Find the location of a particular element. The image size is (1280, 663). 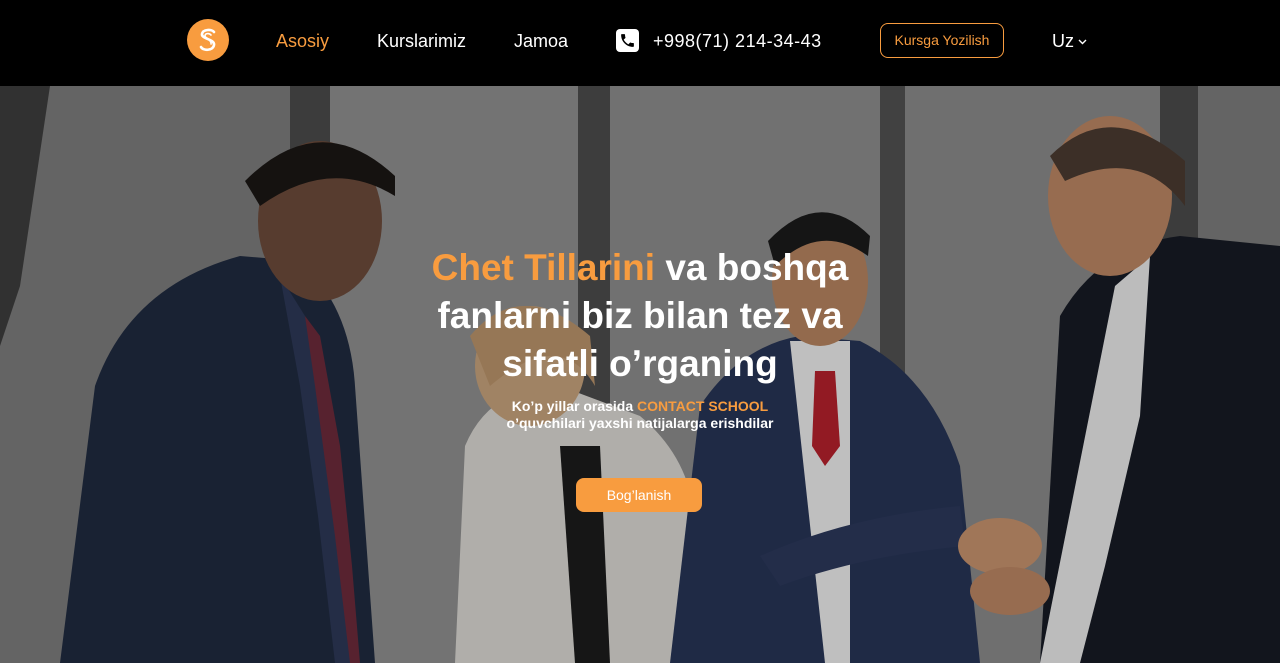

enroll-button: Kursga Yozilish is located at coordinates (942, 40).